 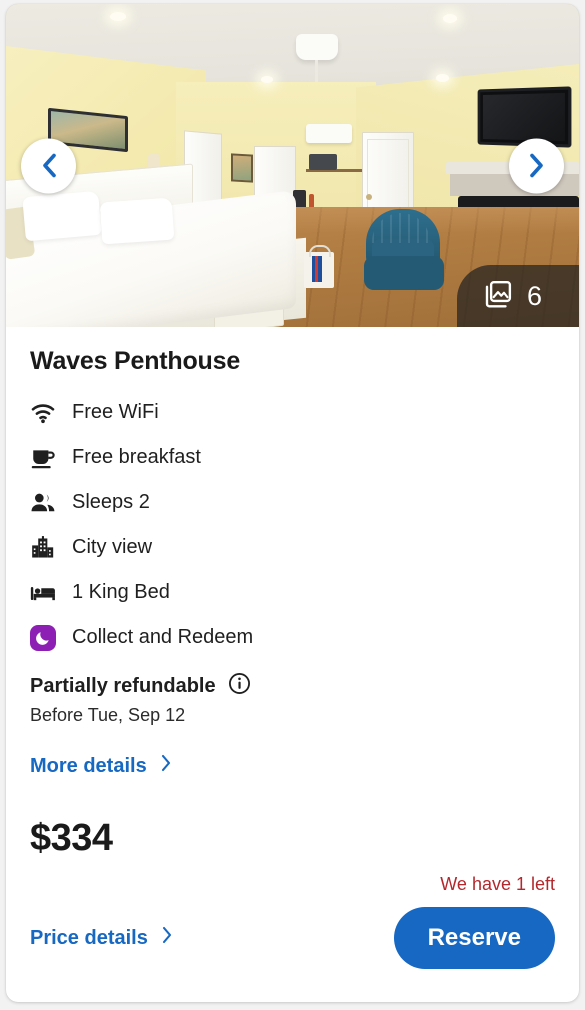 I want to click on amenity-breakfast: Free breakfast, so click(x=292, y=457).